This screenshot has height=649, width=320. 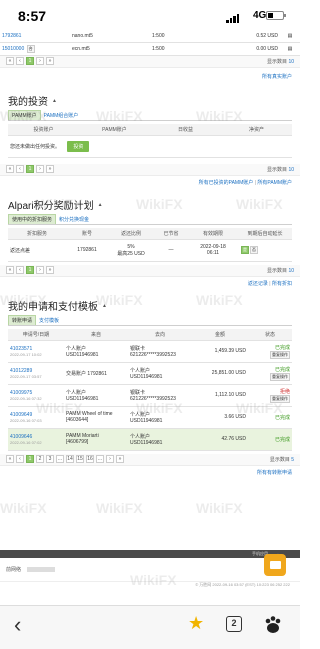 What do you see at coordinates (50, 459) in the screenshot?
I see `page-3: 3` at bounding box center [50, 459].